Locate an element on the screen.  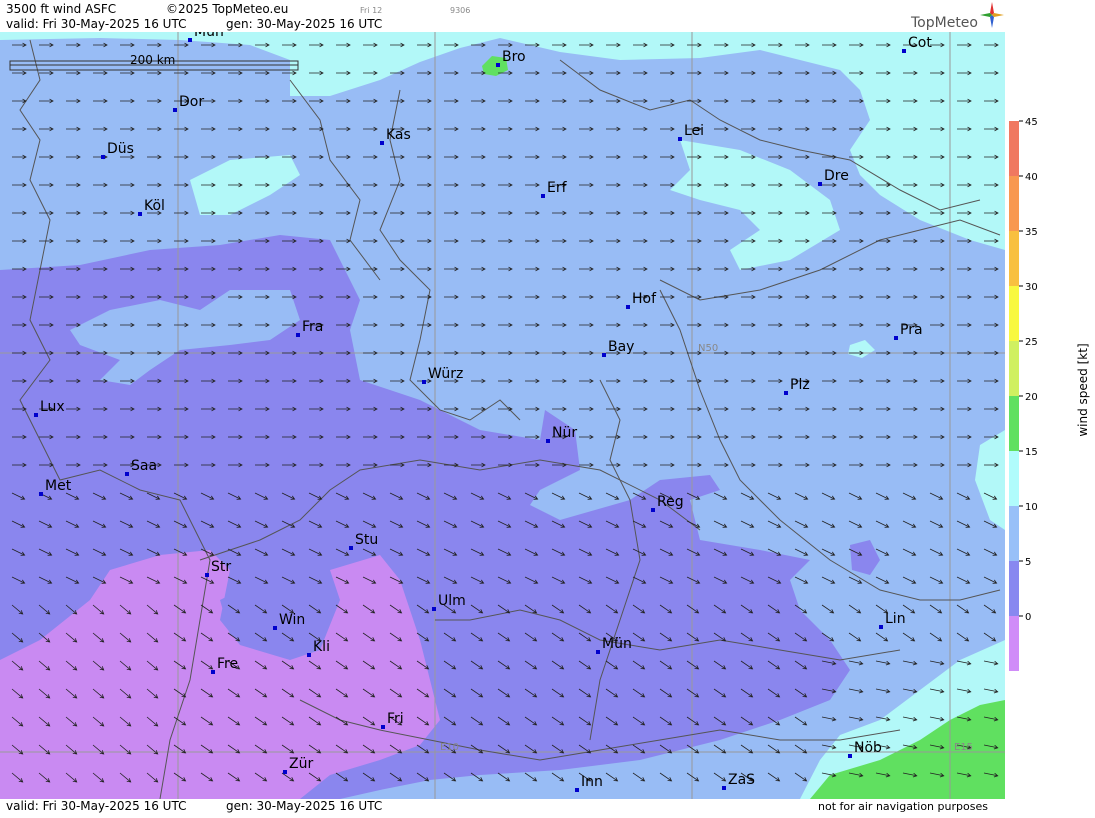
lat-label-n50: N50 is located at coordinates (708, 348).